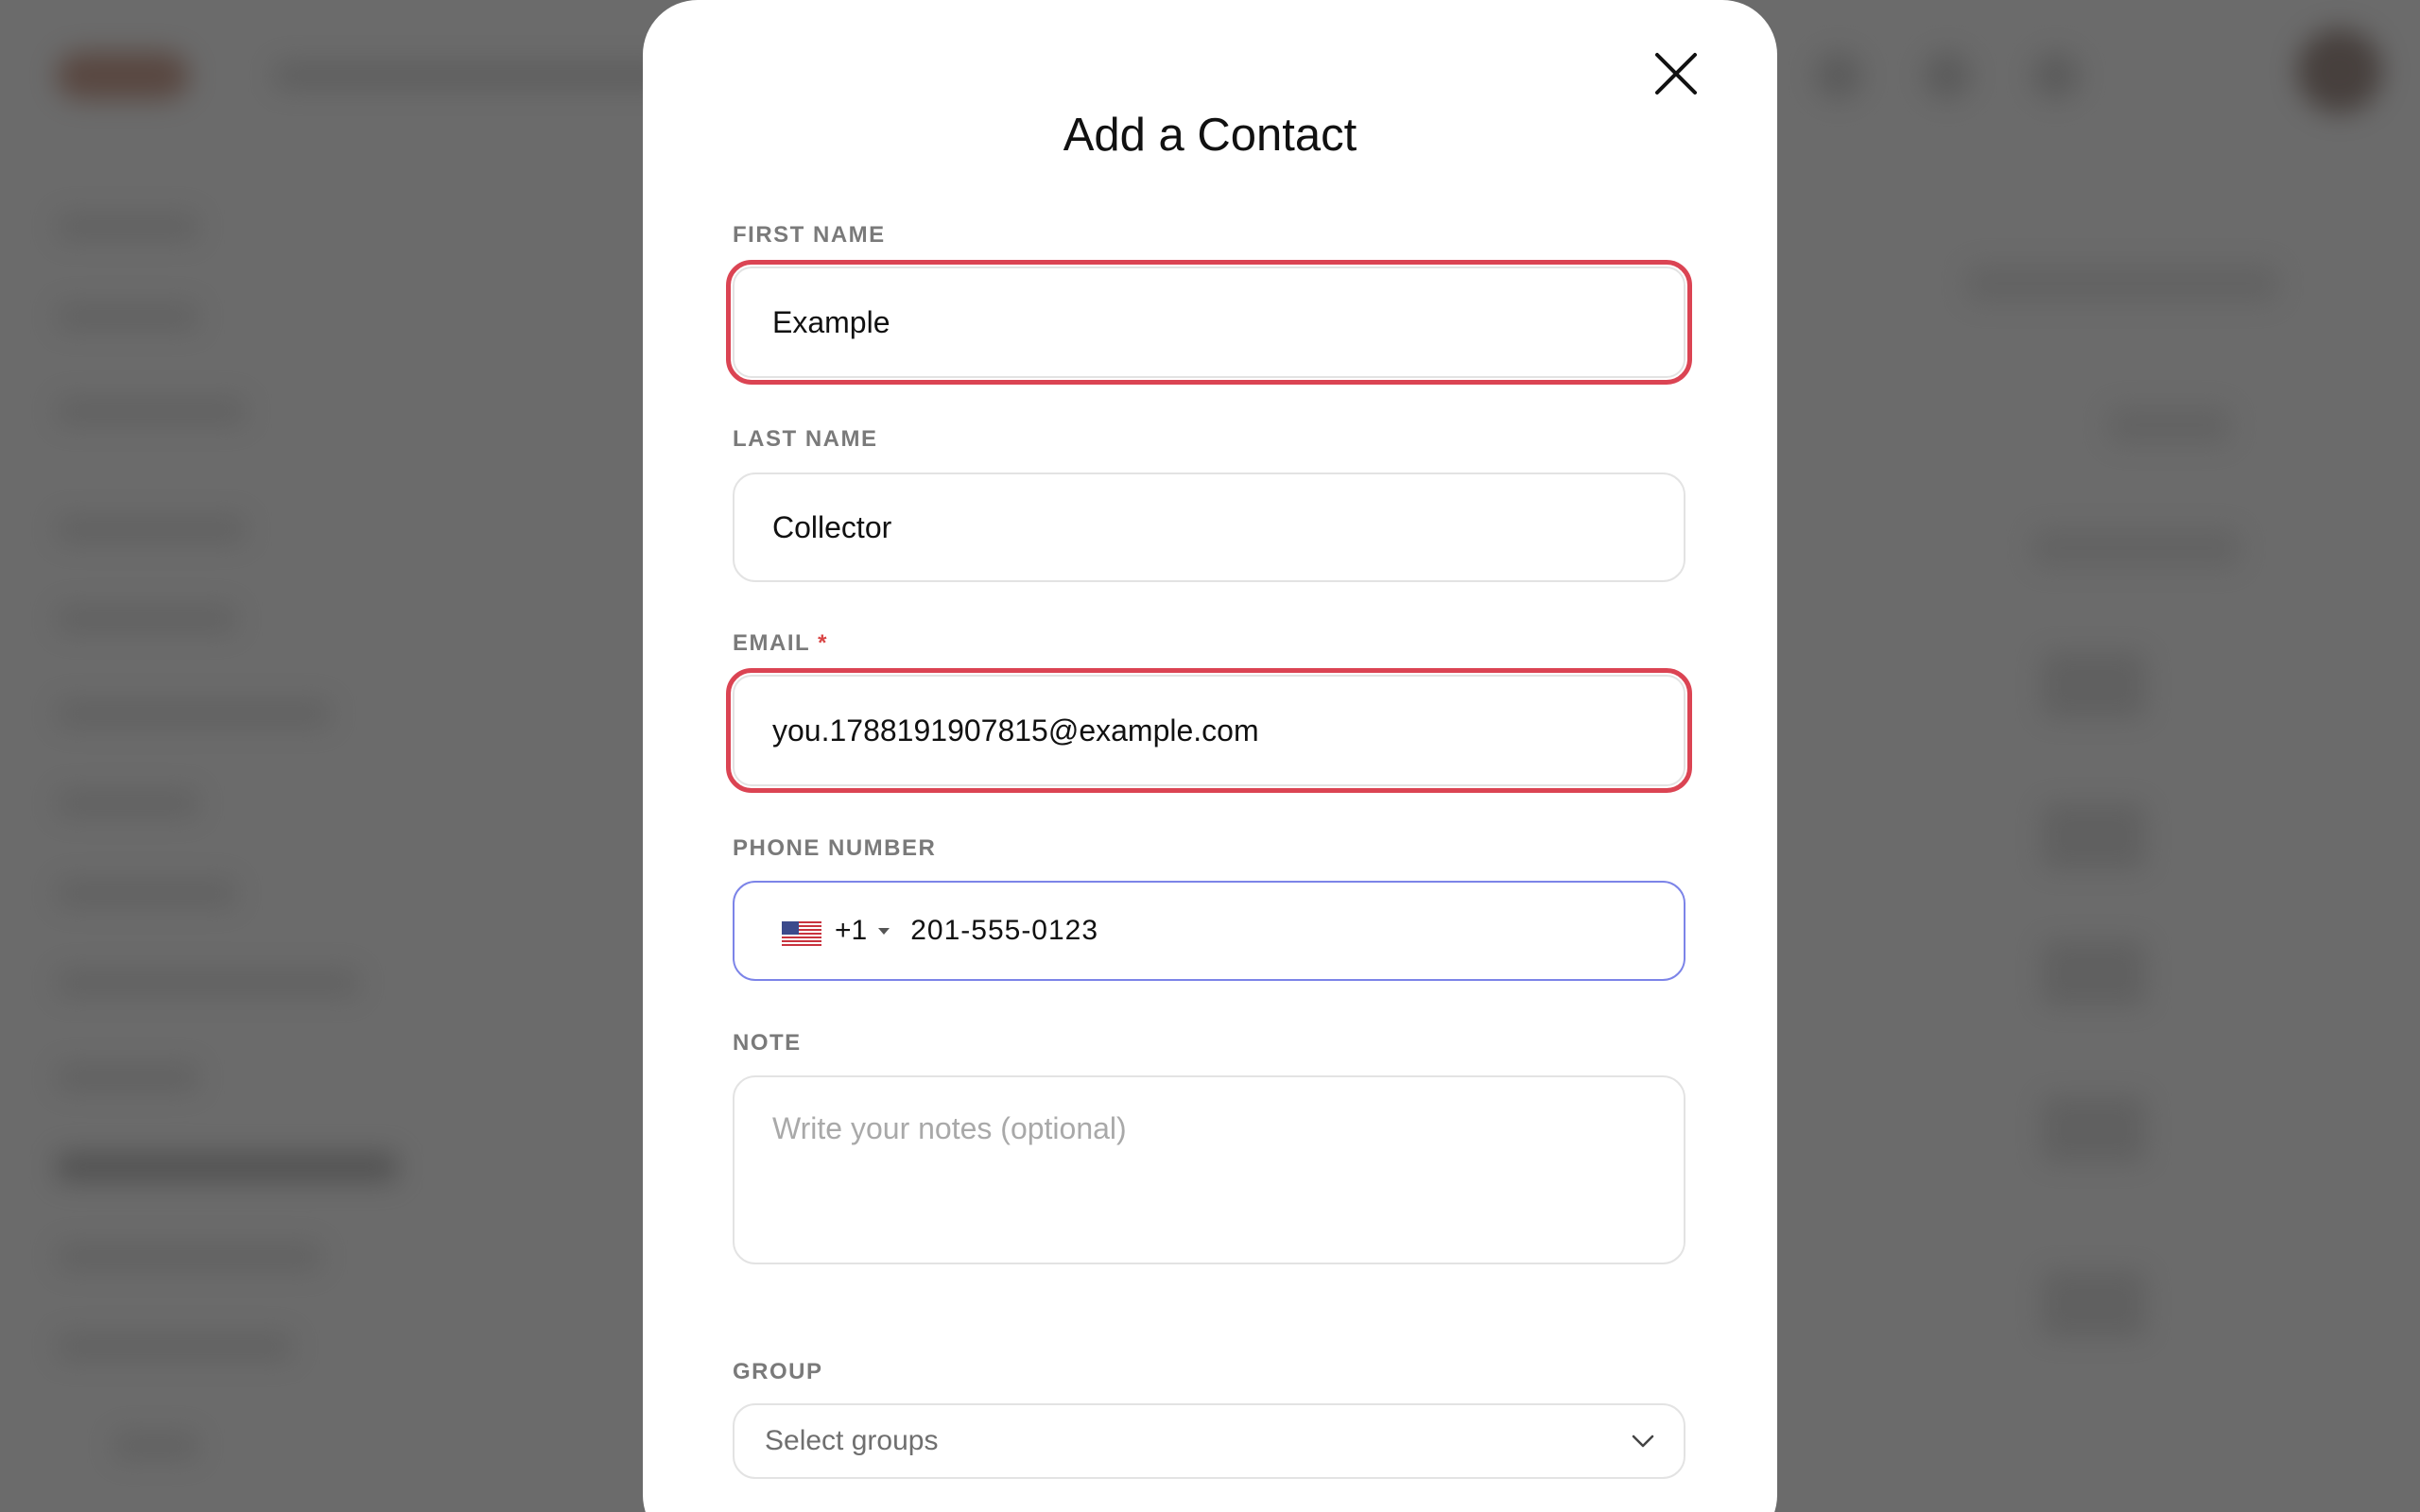 Image resolution: width=2420 pixels, height=1512 pixels. What do you see at coordinates (835, 848) in the screenshot?
I see `phone-label: PHONE NUMBER` at bounding box center [835, 848].